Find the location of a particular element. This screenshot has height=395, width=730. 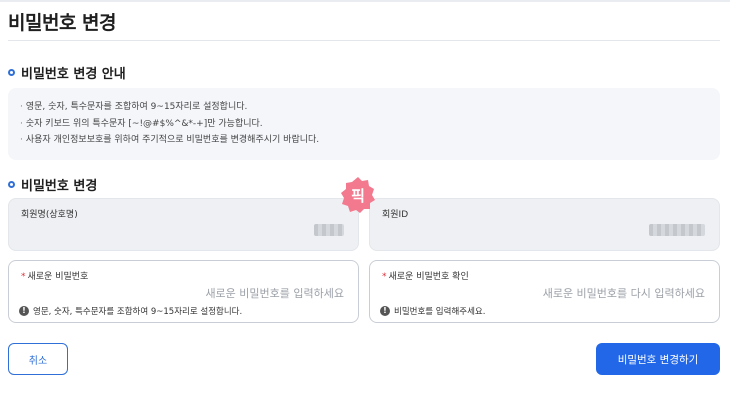

member-name-field: 회원명(상호명) is located at coordinates (183, 224).